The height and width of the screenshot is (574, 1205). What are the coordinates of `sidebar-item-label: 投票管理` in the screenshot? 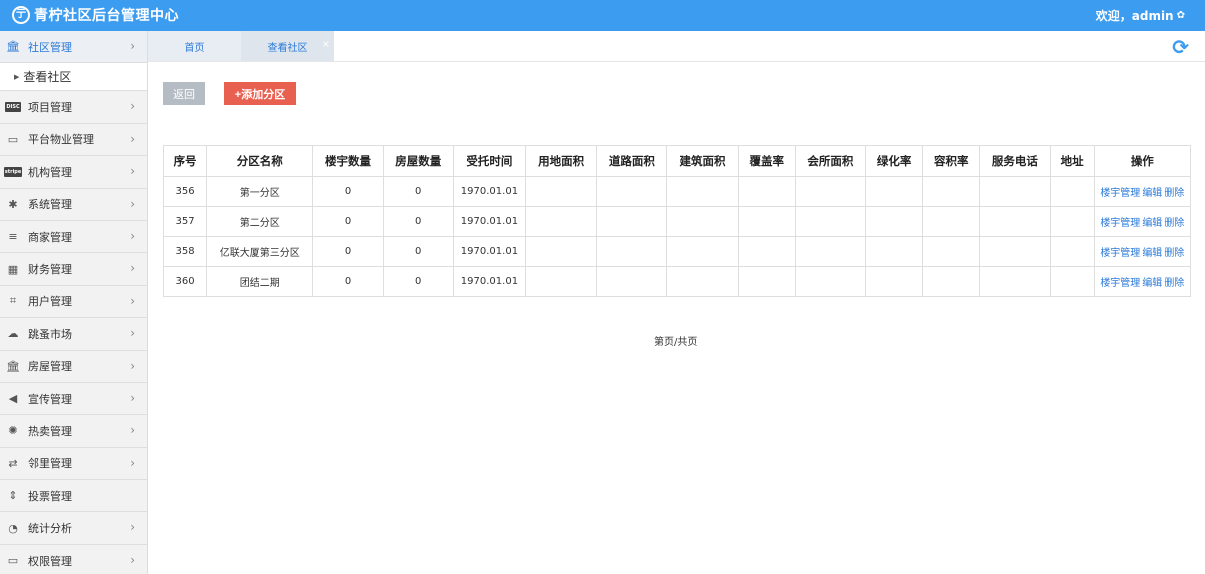 It's located at (50, 496).